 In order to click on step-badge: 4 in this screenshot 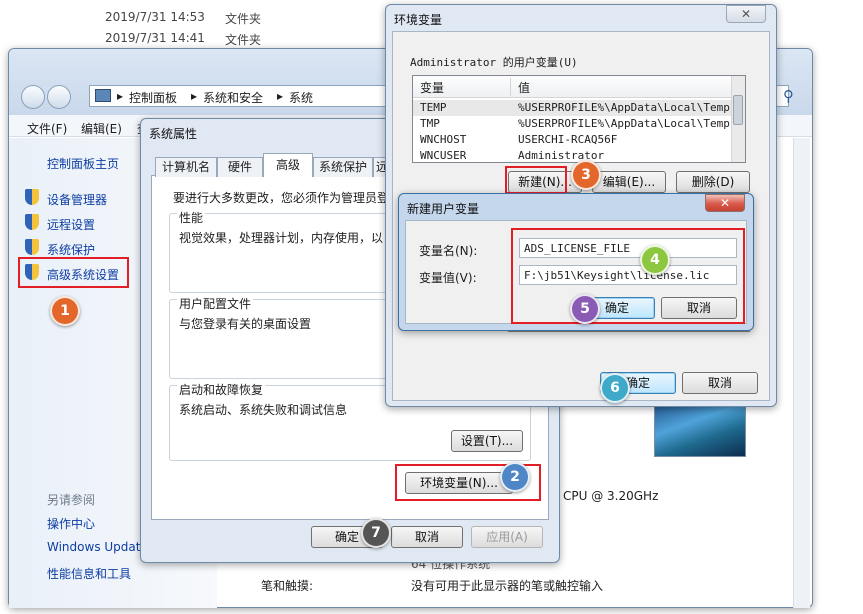, I will do `click(655, 260)`.